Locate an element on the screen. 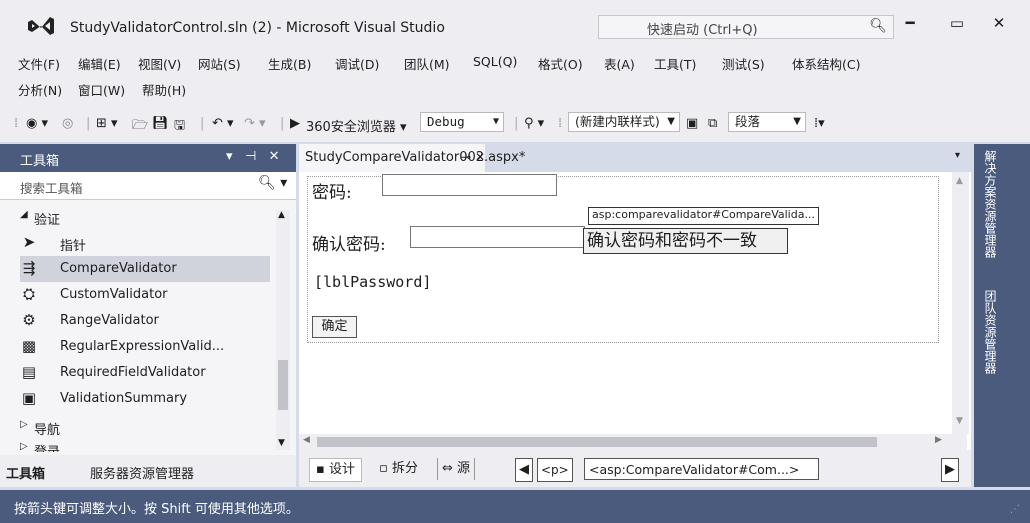  tab-team-explorer: 团队资源管理器 is located at coordinates (990, 332).